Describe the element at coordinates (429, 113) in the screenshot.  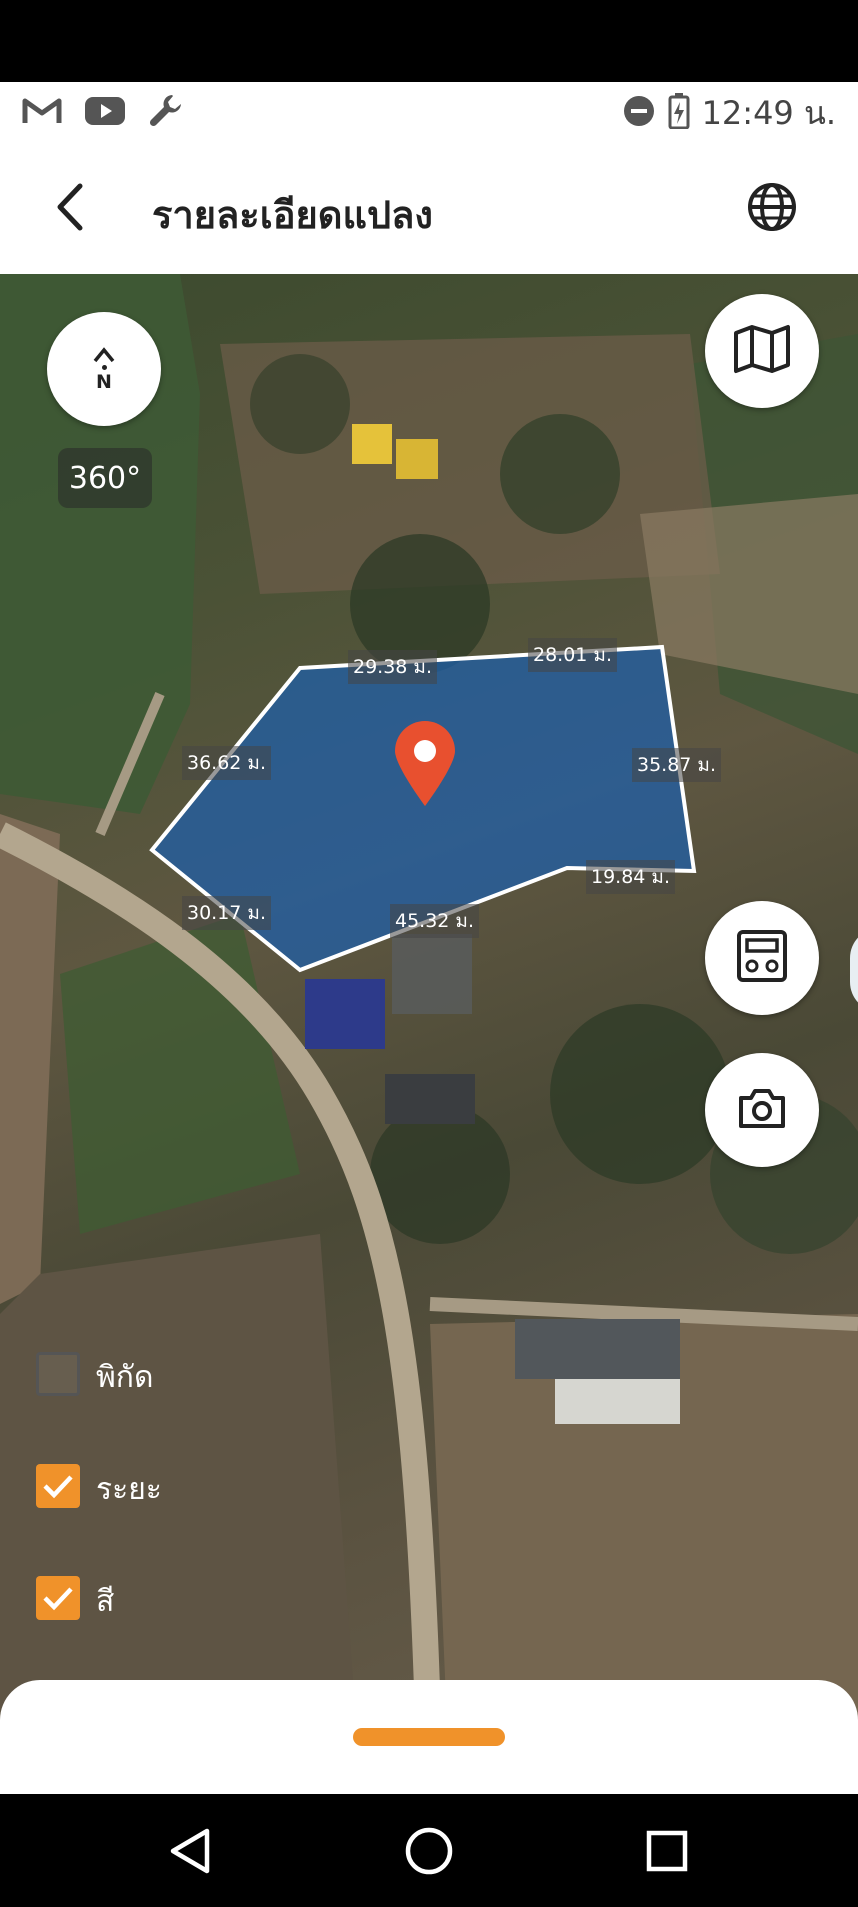
I see `status-bar: 12:49 น.` at that location.